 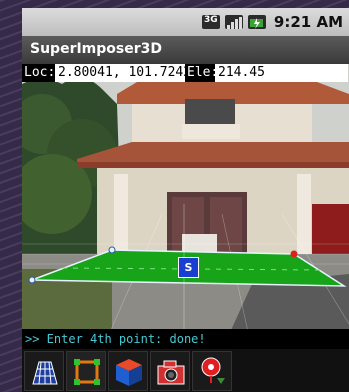 I want to click on status-bar: 3G 9:21 AM, so click(x=185, y=22).